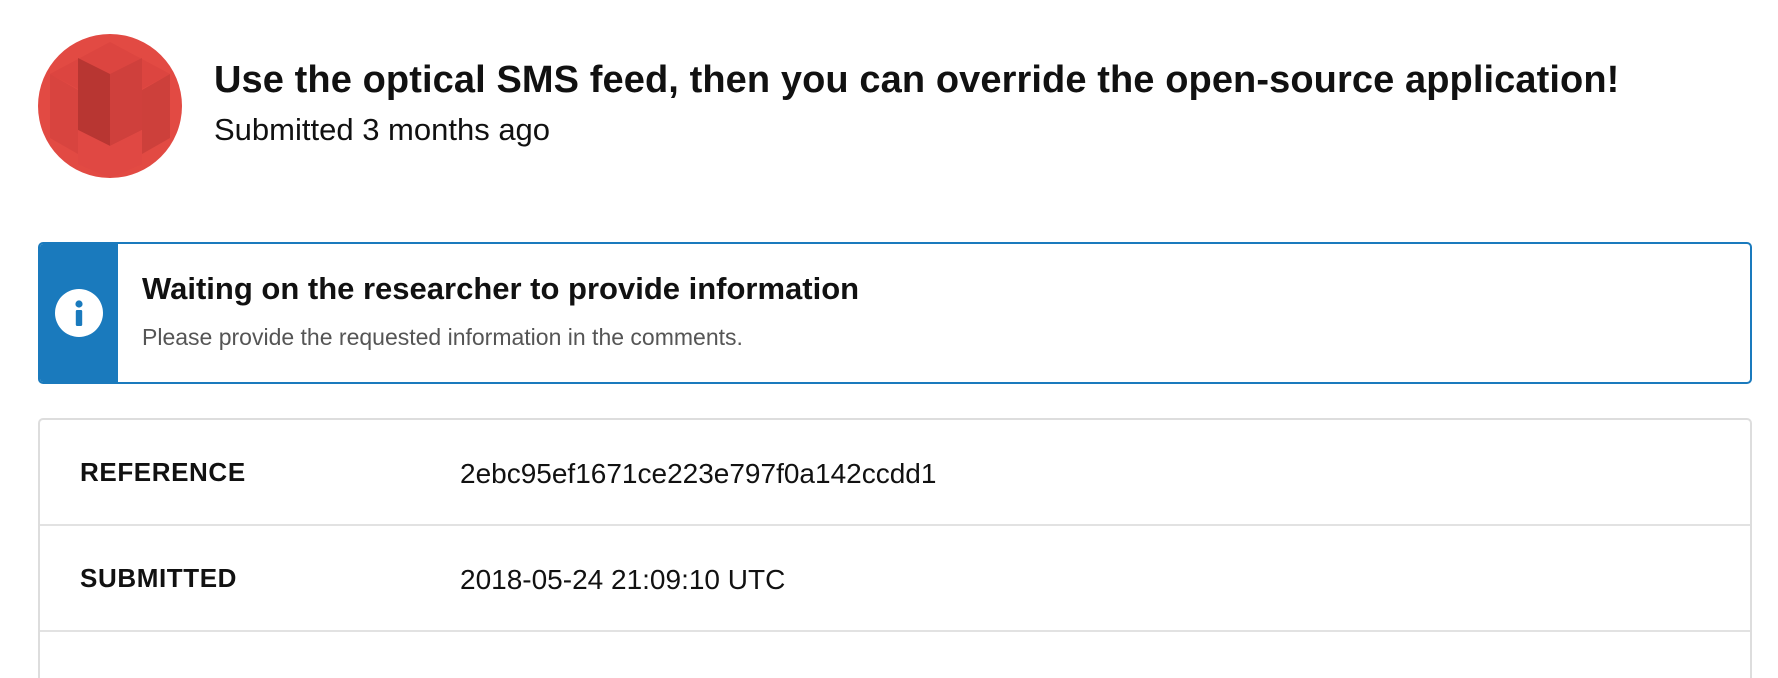  Describe the element at coordinates (698, 473) in the screenshot. I see `reference-value: 2ebc95ef1671ce223e797f0a142ccdd1` at that location.